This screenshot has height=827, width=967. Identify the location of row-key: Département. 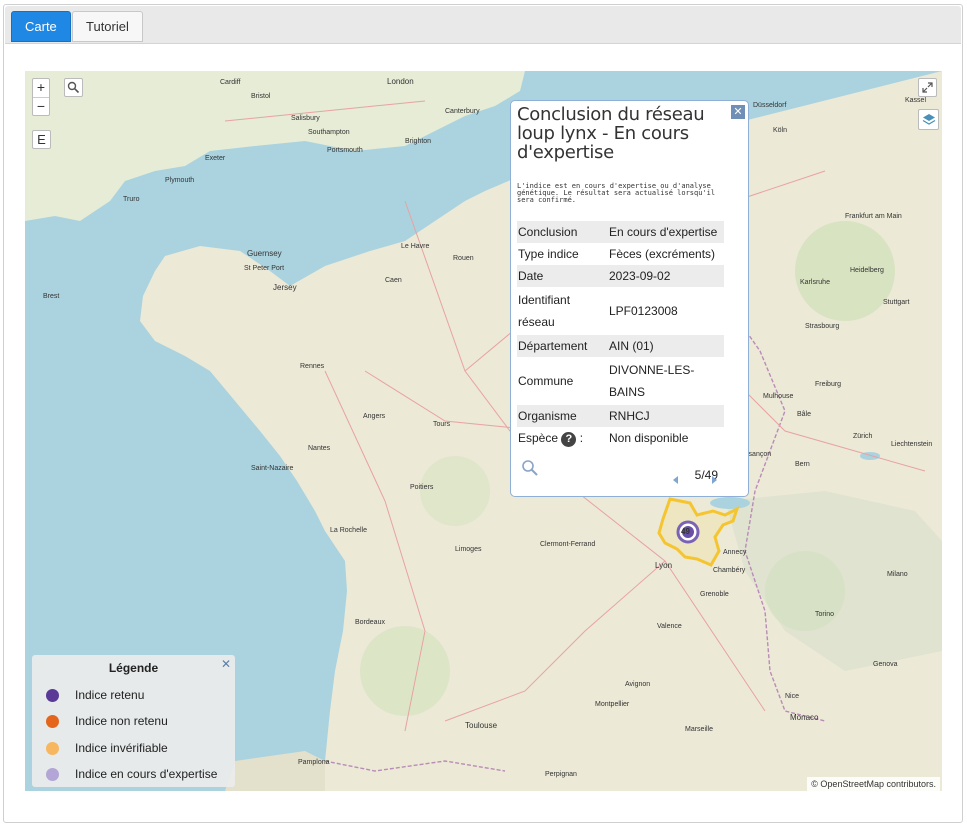
(562, 346).